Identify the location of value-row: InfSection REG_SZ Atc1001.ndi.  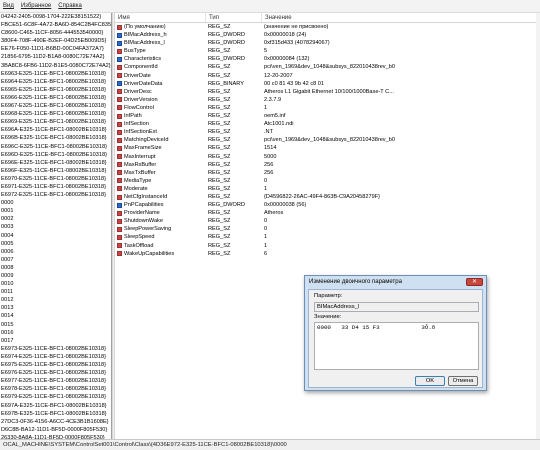
(327, 124).